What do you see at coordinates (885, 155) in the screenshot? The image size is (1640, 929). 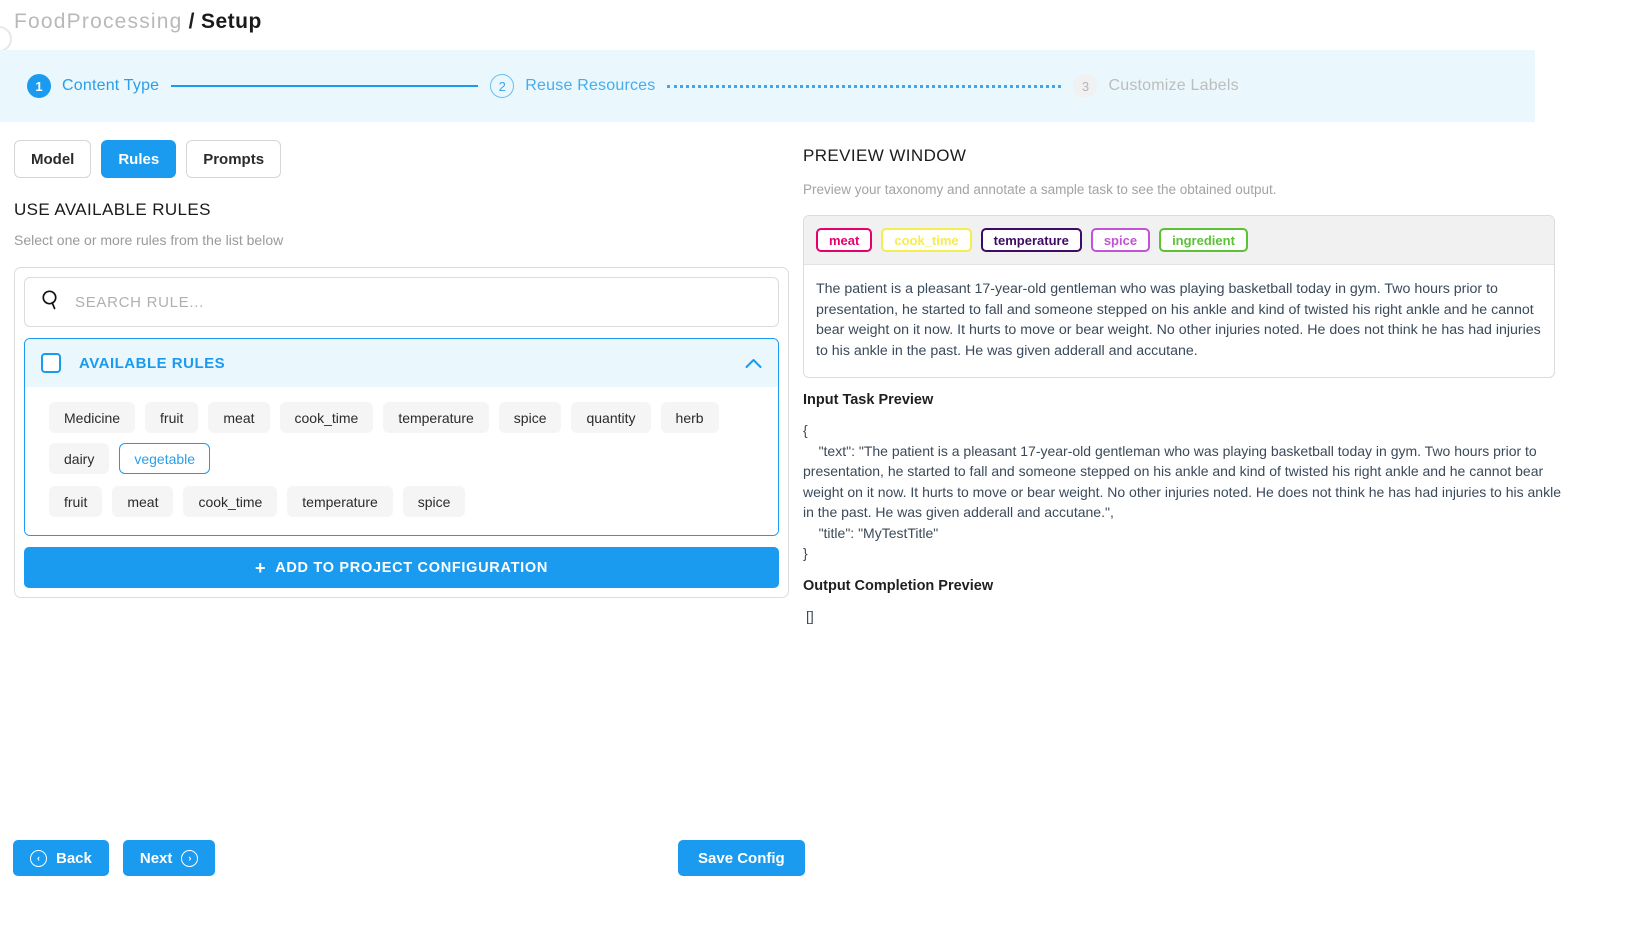 I see `preview-window-title: PREVIEW WINDOW` at bounding box center [885, 155].